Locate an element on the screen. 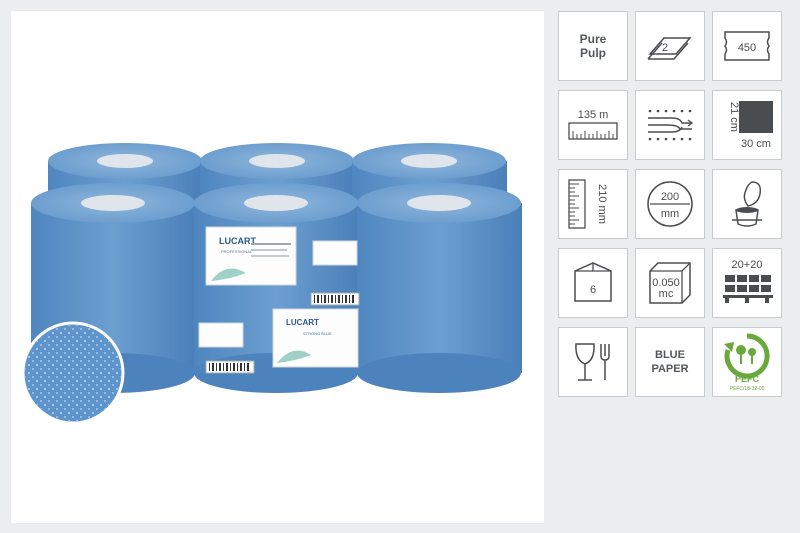 Image resolution: width=800 pixels, height=533 pixels. brand-sub-text: PROFESSIONAL is located at coordinates (237, 251).